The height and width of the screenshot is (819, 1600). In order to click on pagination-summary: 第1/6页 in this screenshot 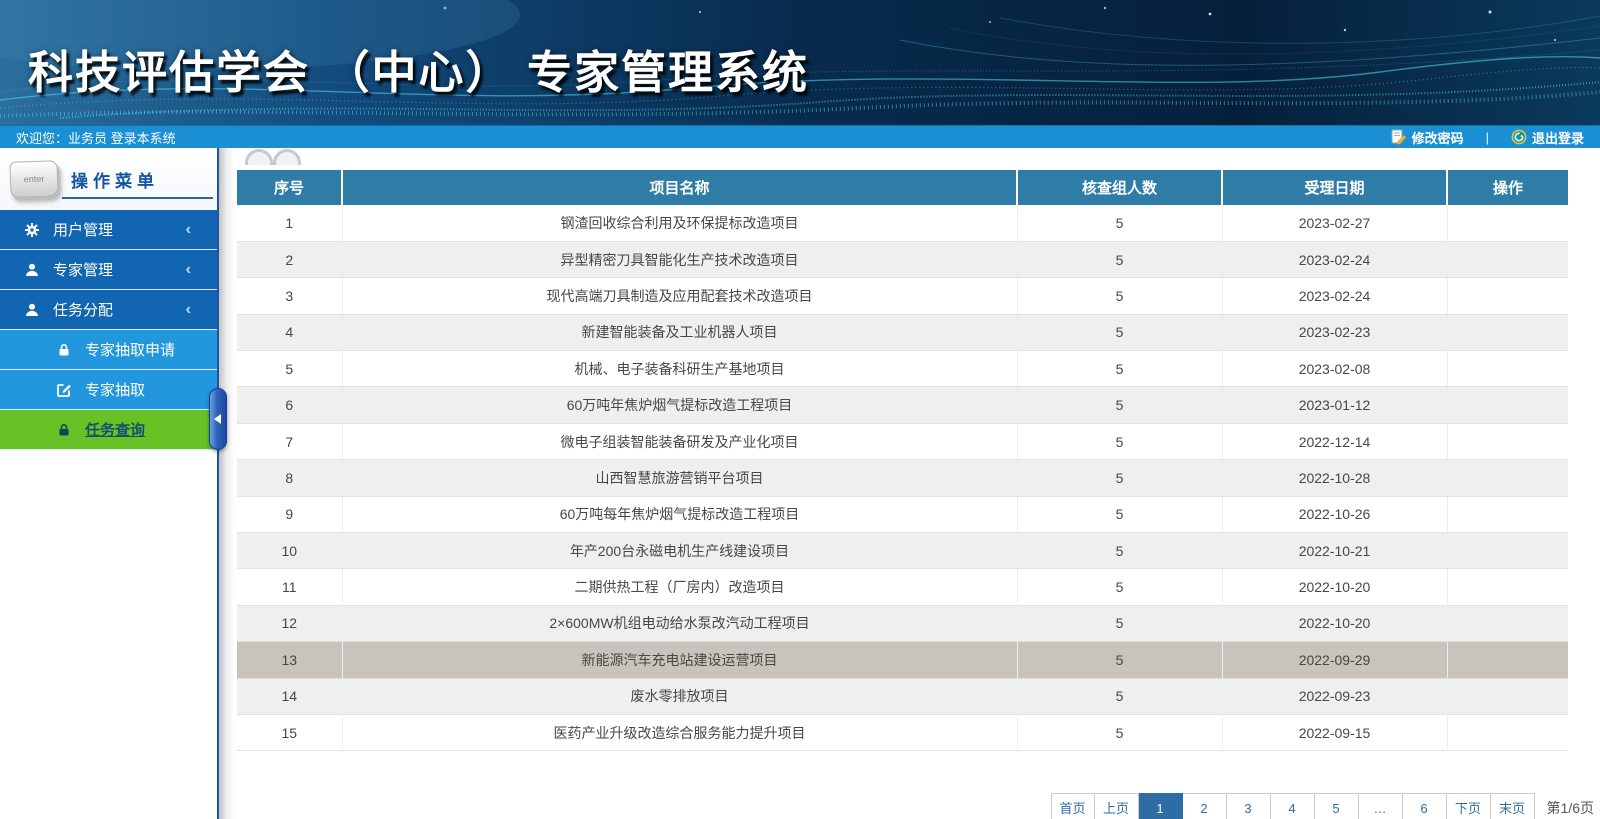, I will do `click(1570, 808)`.